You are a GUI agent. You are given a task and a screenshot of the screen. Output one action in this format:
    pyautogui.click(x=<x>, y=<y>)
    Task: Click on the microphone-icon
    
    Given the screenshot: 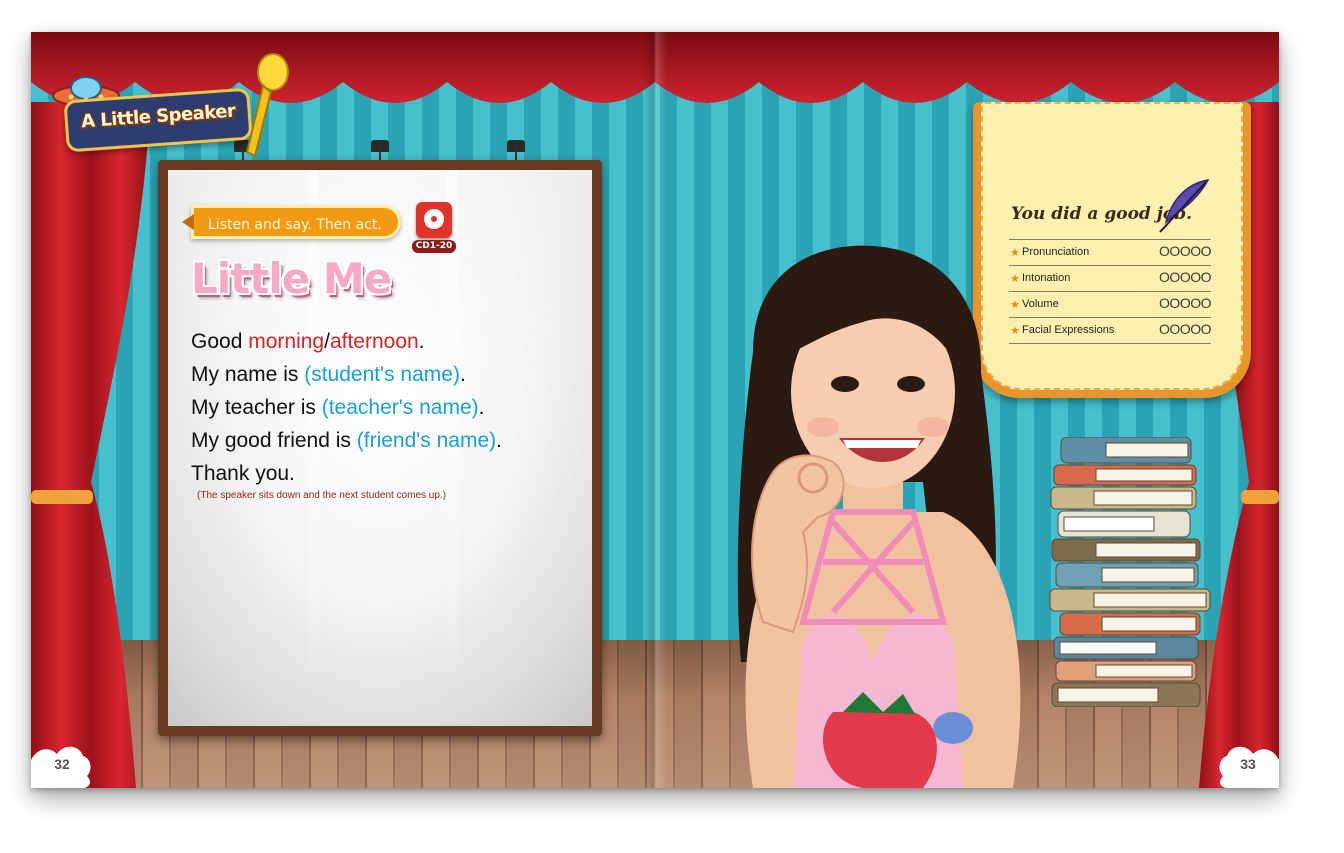 What is the action you would take?
    pyautogui.click(x=267, y=105)
    